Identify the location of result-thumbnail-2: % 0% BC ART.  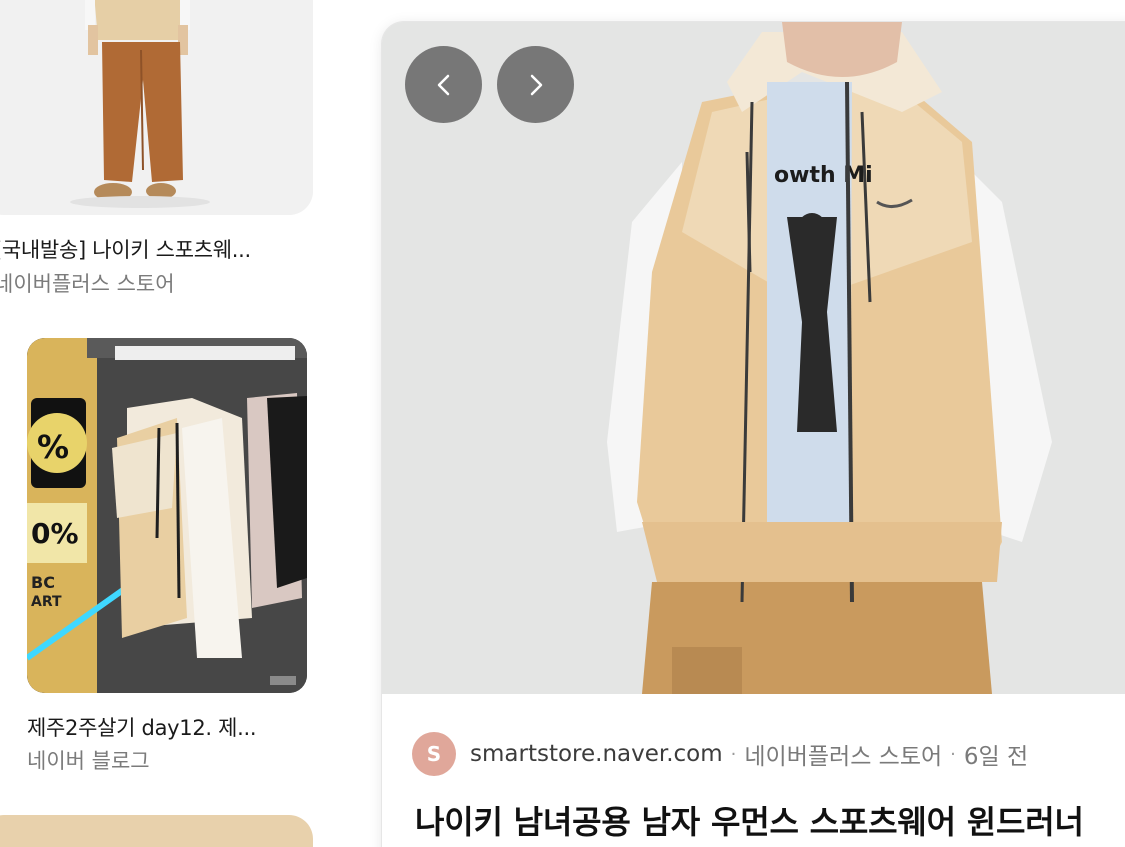
(167, 515).